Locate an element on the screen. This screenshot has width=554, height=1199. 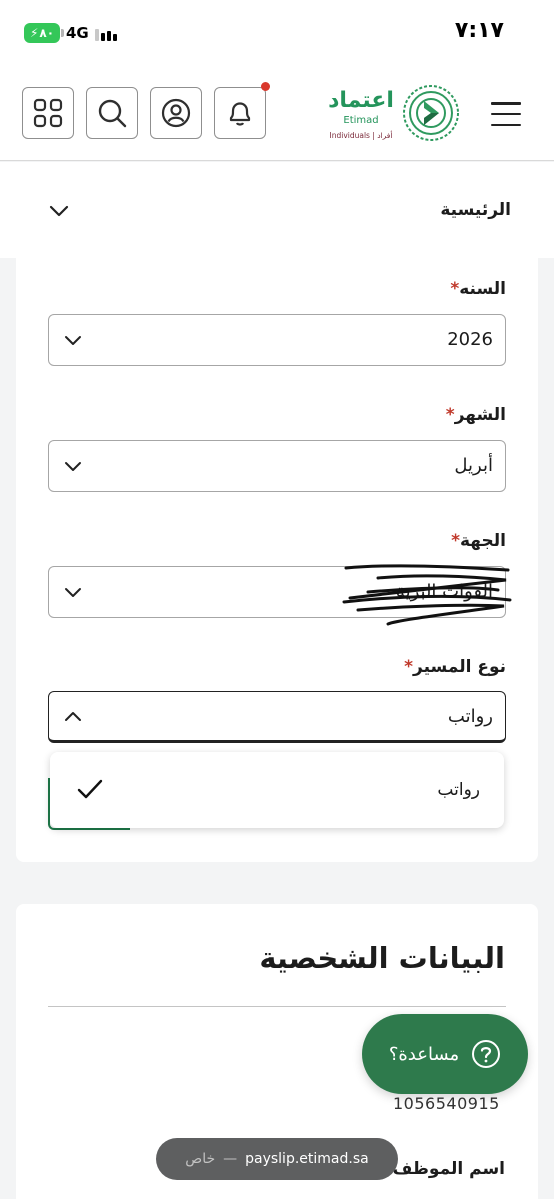
etimad-logo: اعتماد Etimad Individuals | أفراد is located at coordinates (394, 113).